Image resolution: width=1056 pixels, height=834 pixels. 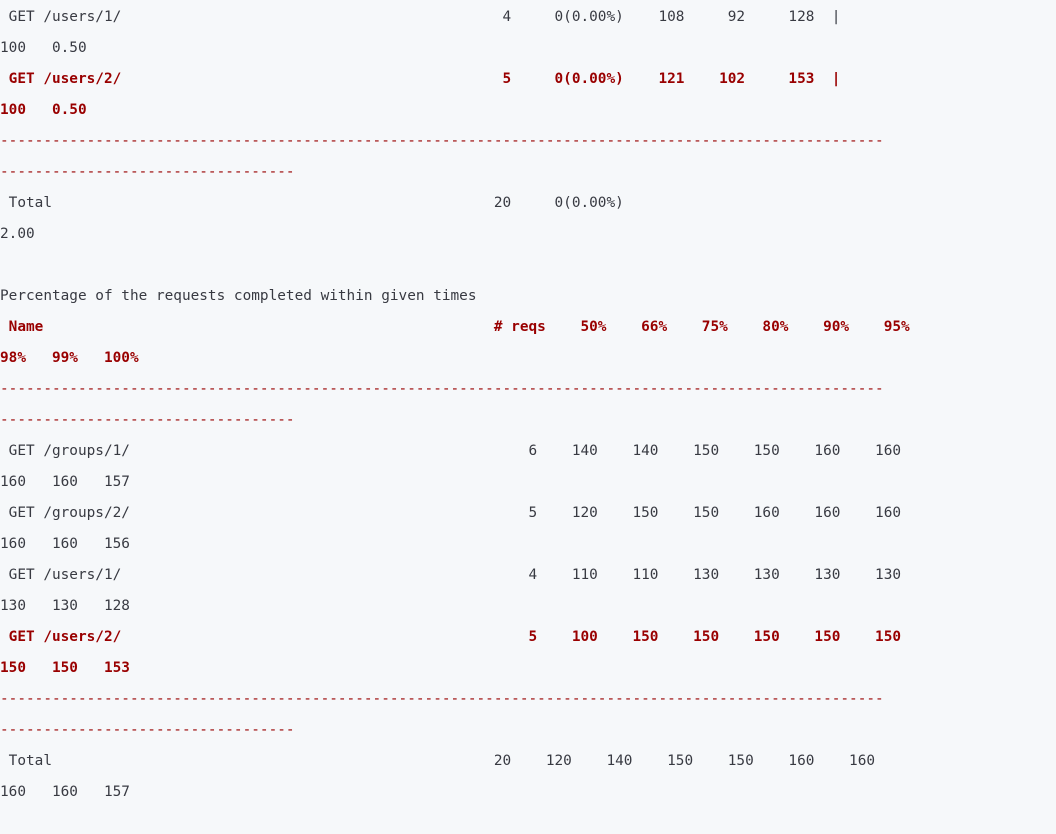 I want to click on percentile-header-wrap: 98% 99% 100%, so click(x=69, y=358).